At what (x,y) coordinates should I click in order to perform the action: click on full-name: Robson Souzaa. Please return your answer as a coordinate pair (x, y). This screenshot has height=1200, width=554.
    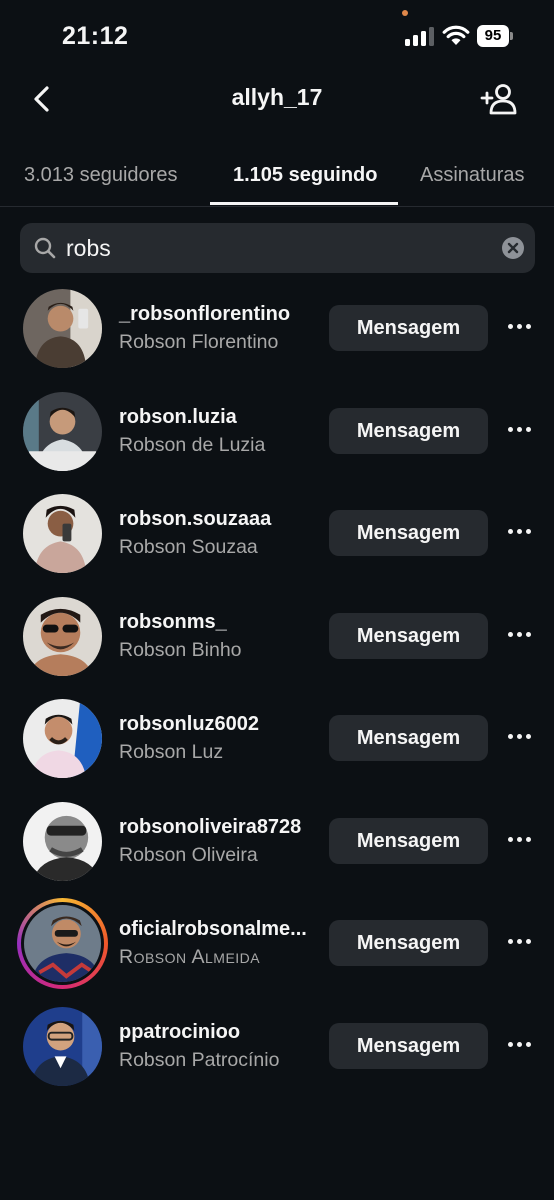
    Looking at the image, I should click on (188, 547).